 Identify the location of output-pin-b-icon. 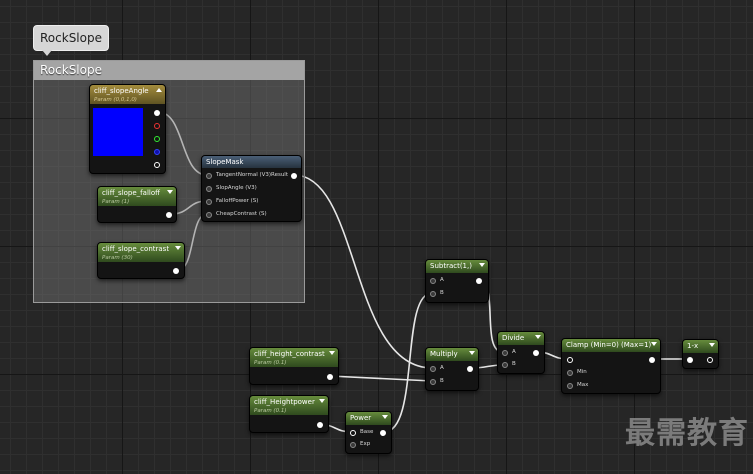
(157, 152).